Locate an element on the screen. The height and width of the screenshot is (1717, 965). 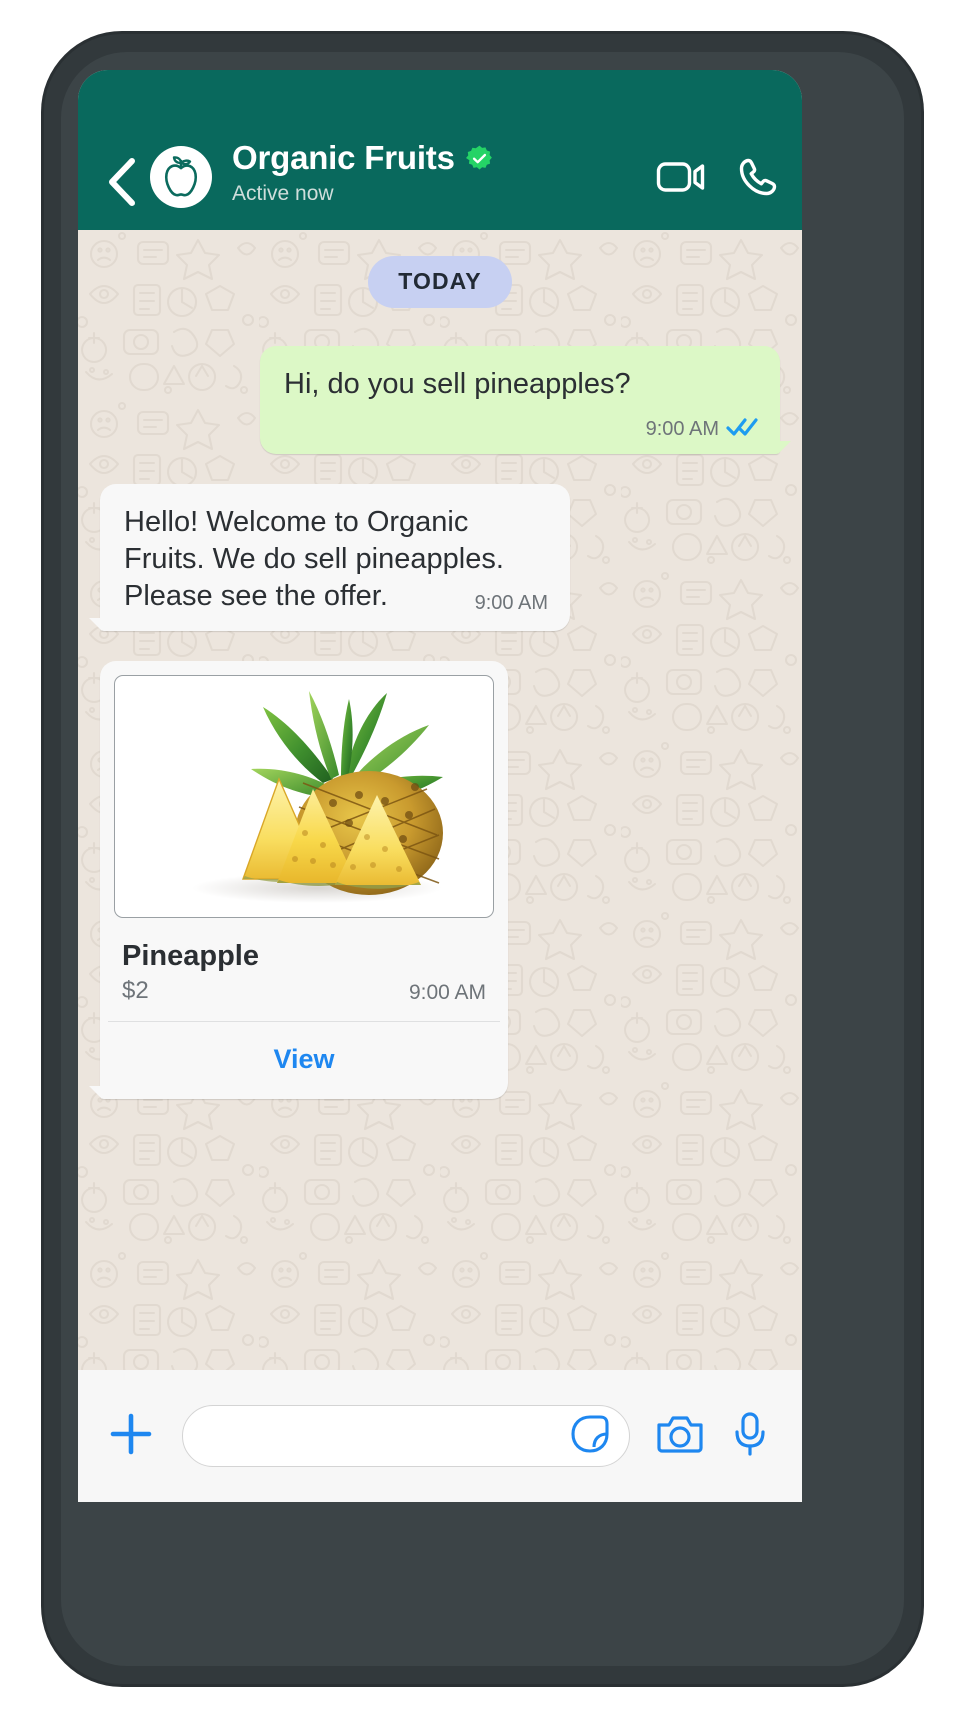
back-button is located at coordinates (122, 182).